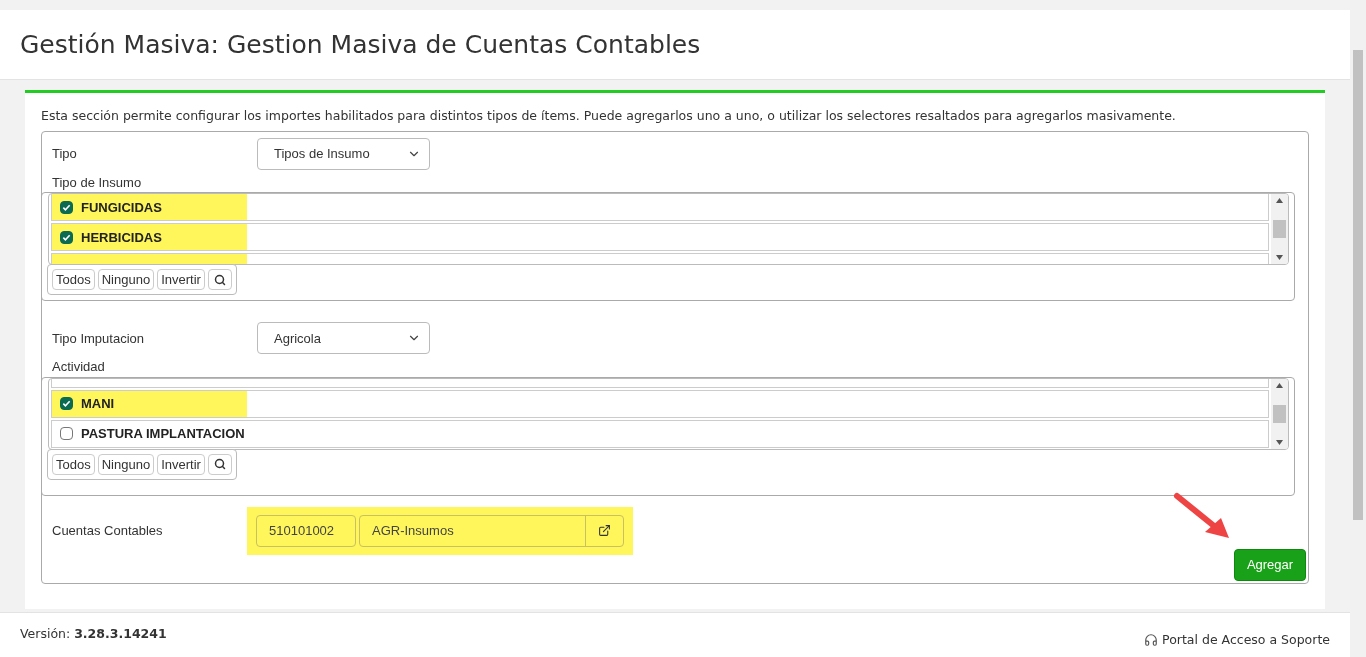 Image resolution: width=1366 pixels, height=657 pixels. I want to click on field-label: Tipo de Insumo, so click(97, 182).